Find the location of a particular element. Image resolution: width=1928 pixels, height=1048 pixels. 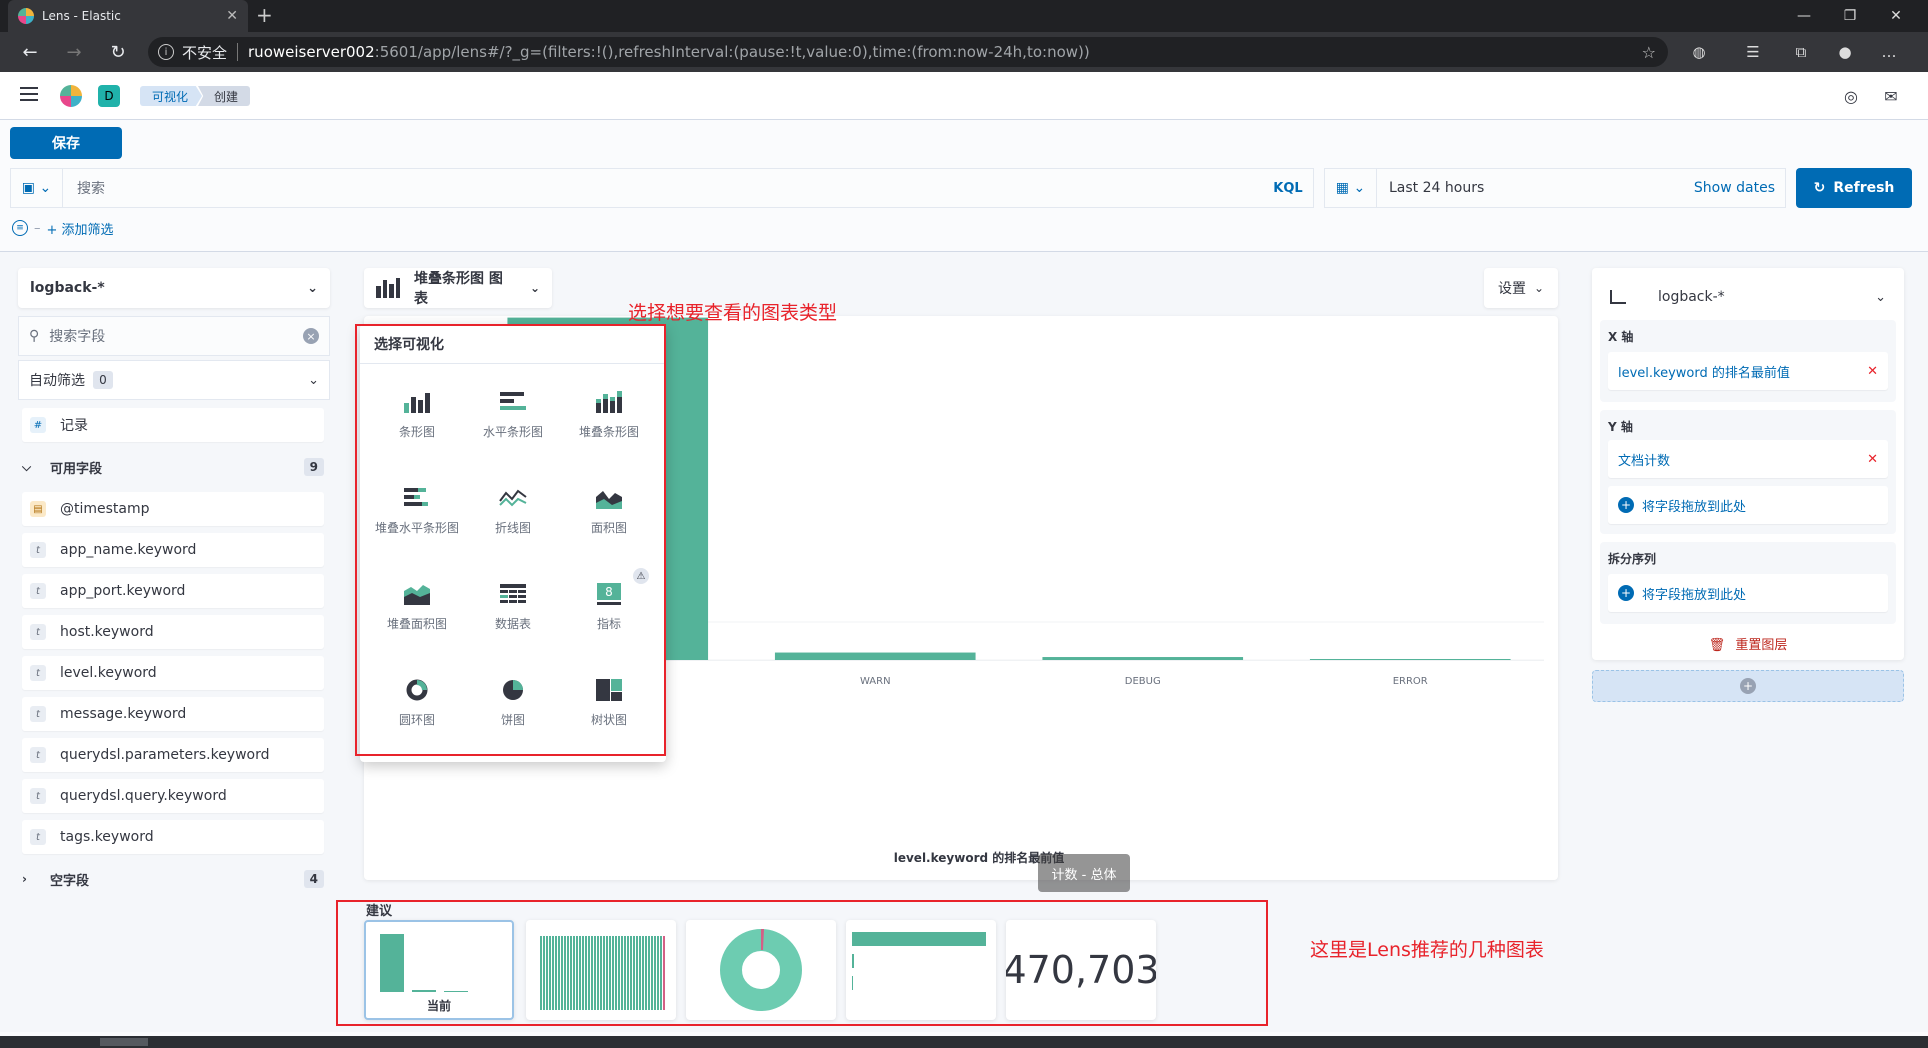

filter-icon: ≡ is located at coordinates (20, 228).